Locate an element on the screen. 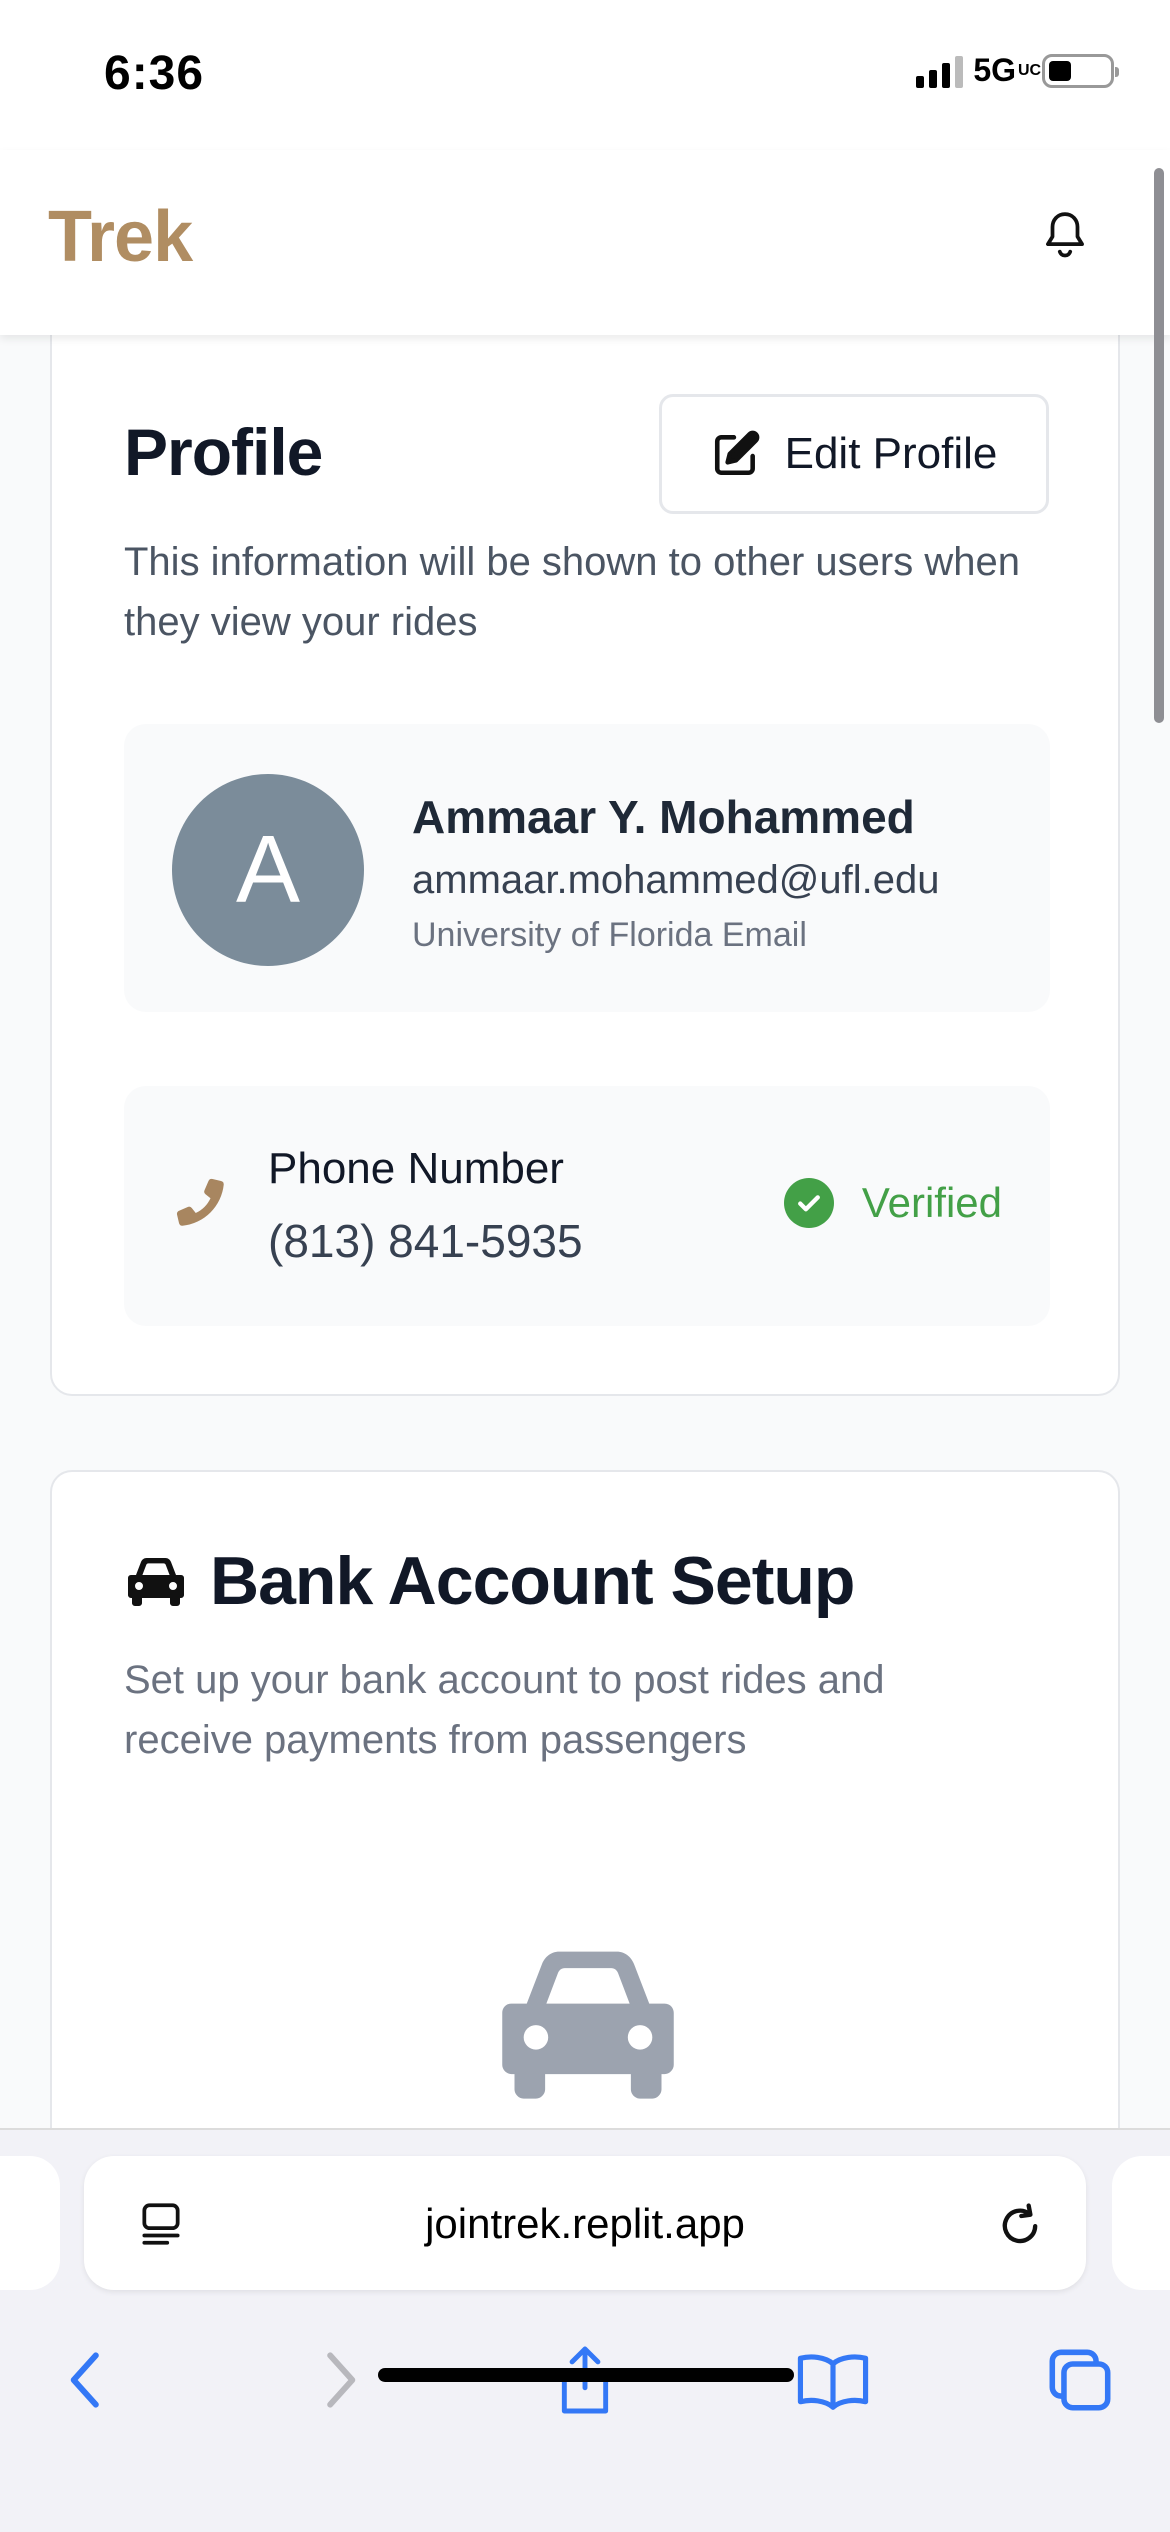  previous-tab-peek is located at coordinates (30, 2223).